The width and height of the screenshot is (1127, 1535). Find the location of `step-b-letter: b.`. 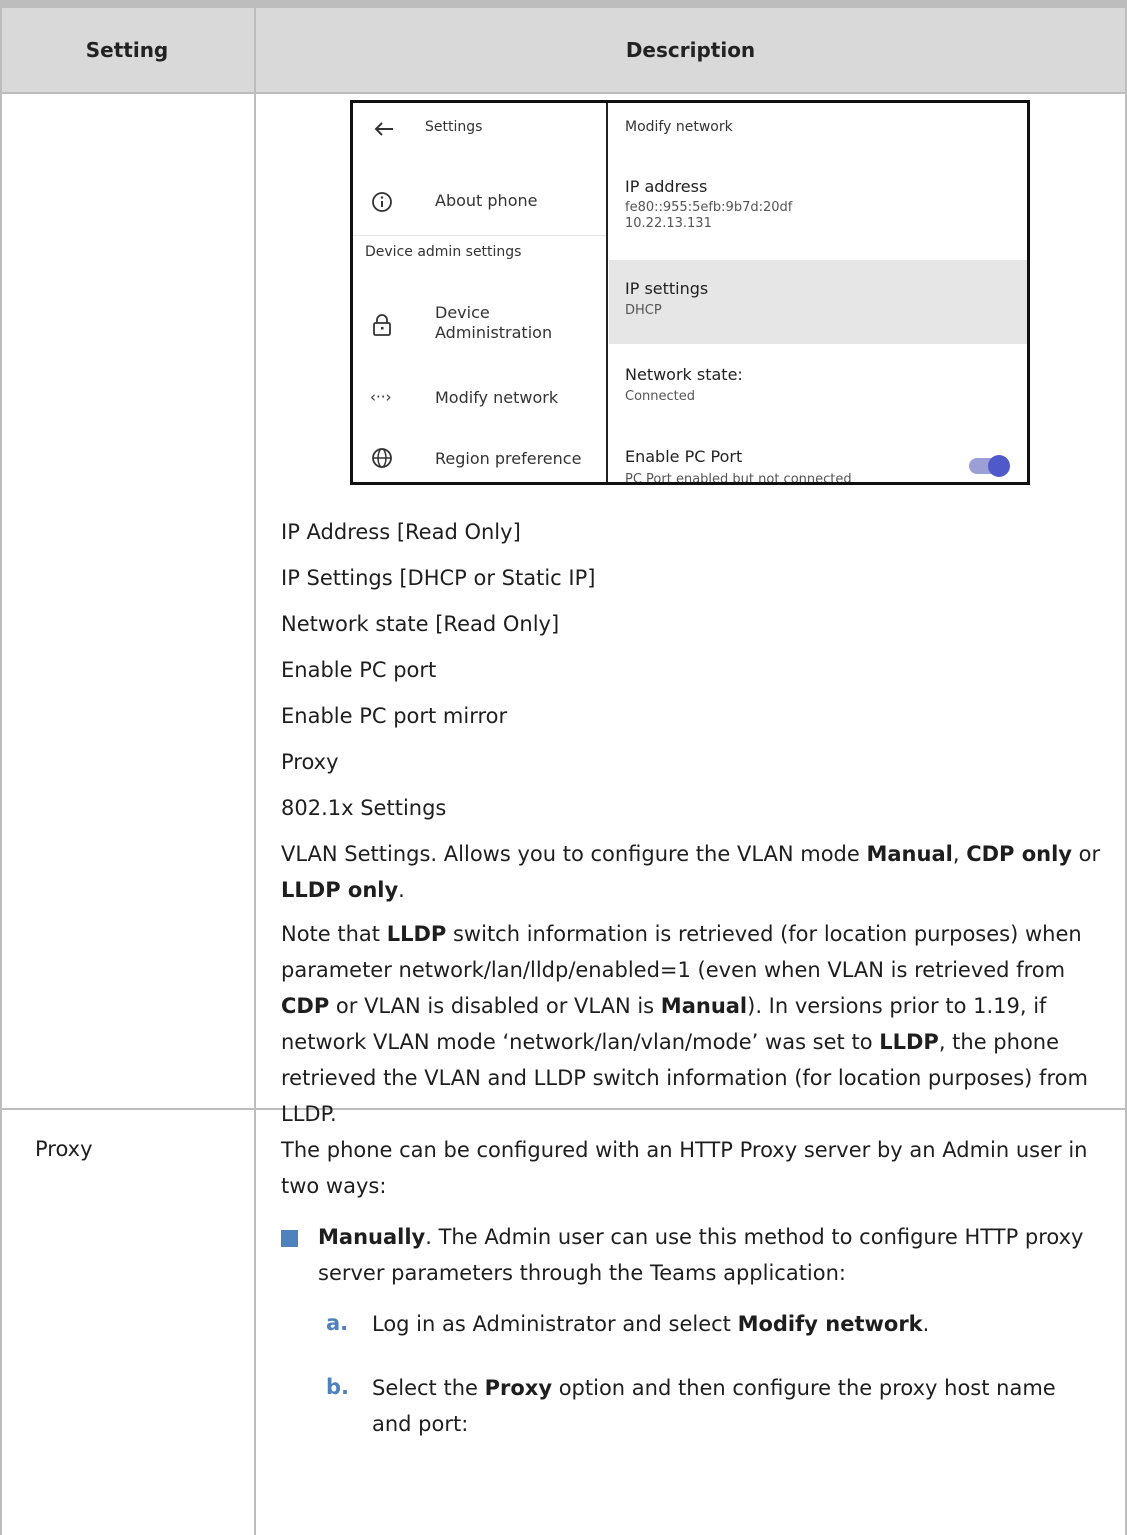

step-b-letter: b. is located at coordinates (338, 1387).